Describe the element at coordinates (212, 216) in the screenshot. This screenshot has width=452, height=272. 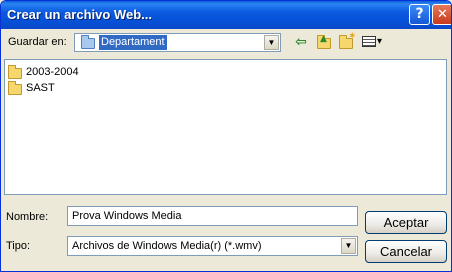
I see `filename-input` at that location.